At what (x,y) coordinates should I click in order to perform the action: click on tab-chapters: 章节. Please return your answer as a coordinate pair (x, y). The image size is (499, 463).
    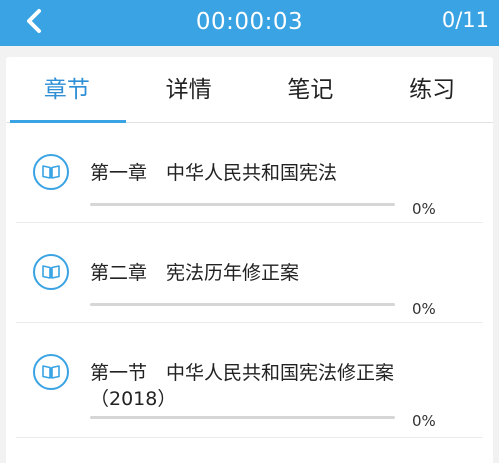
    Looking at the image, I should click on (67, 90).